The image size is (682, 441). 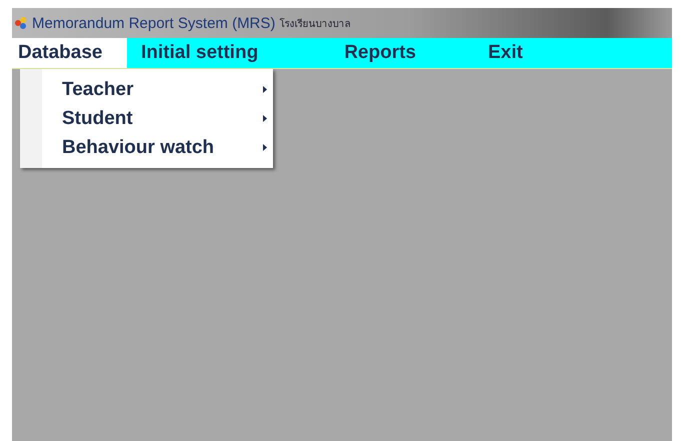 I want to click on menu-item: Database, so click(x=69, y=53).